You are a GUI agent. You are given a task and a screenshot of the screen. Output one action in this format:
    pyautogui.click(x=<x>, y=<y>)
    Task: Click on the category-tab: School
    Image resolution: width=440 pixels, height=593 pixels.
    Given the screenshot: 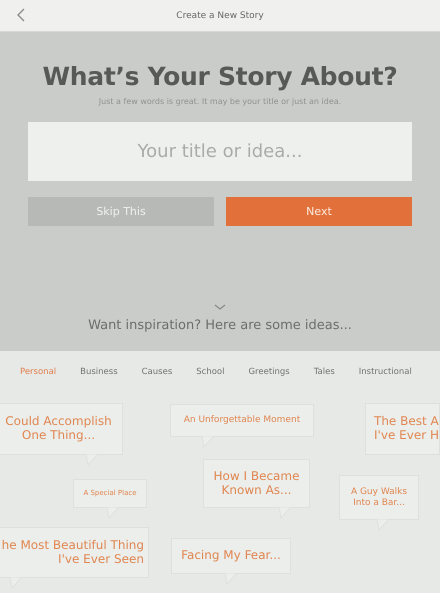 What is the action you would take?
    pyautogui.click(x=210, y=372)
    